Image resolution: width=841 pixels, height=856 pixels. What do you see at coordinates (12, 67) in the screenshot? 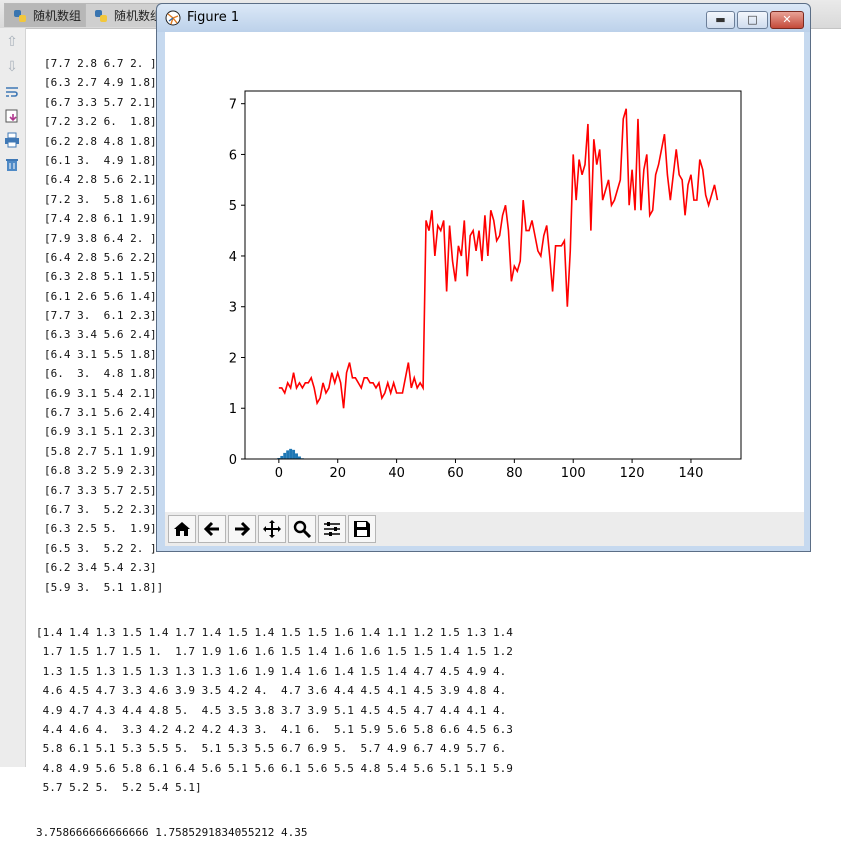
I see `down-arrow-icon: ⇩` at bounding box center [12, 67].